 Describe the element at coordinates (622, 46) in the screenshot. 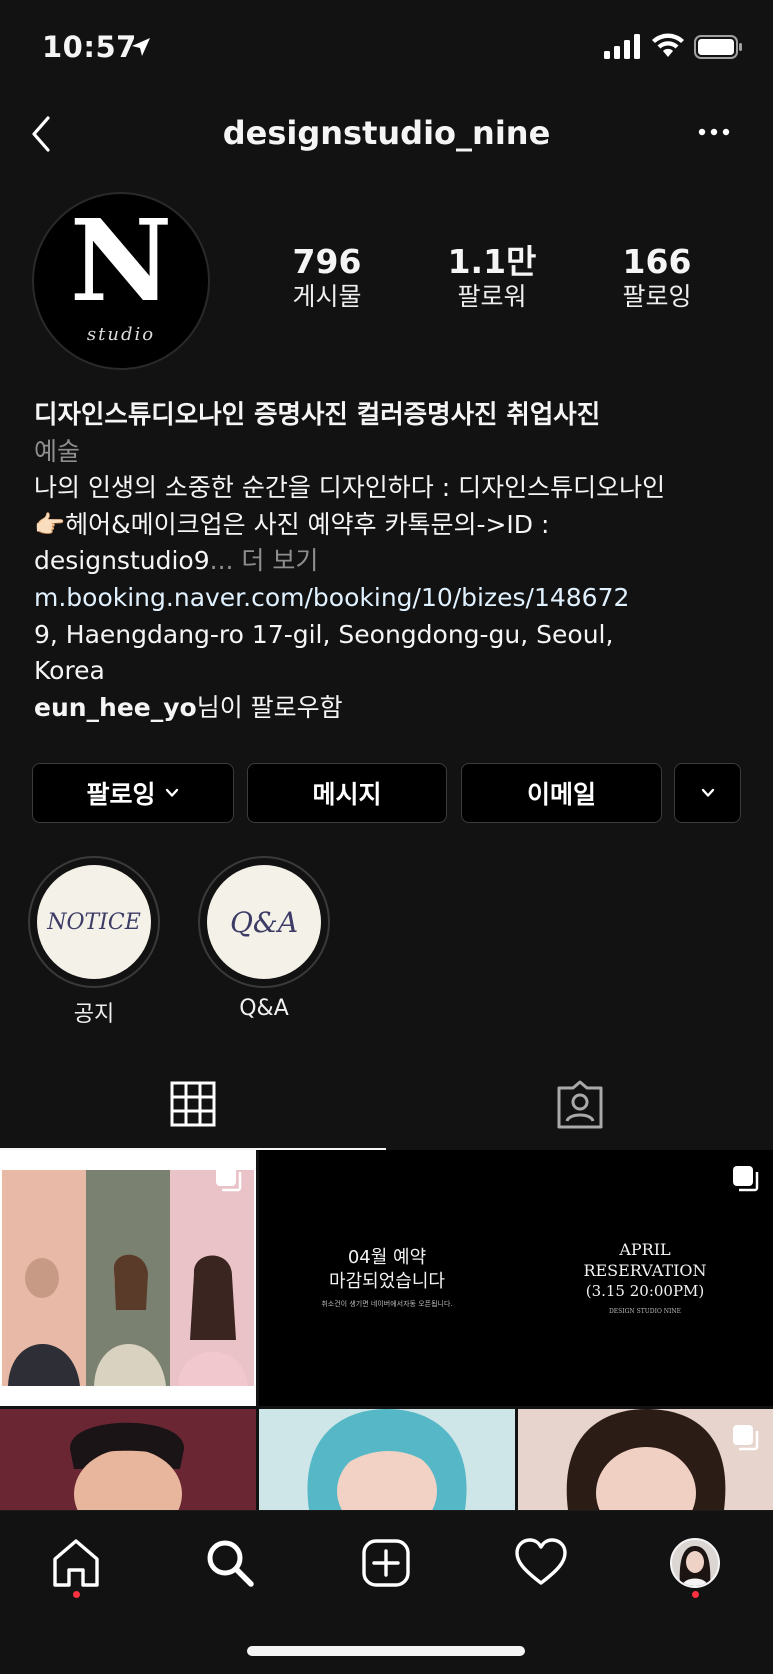

I see `cellular-signal-icon` at that location.